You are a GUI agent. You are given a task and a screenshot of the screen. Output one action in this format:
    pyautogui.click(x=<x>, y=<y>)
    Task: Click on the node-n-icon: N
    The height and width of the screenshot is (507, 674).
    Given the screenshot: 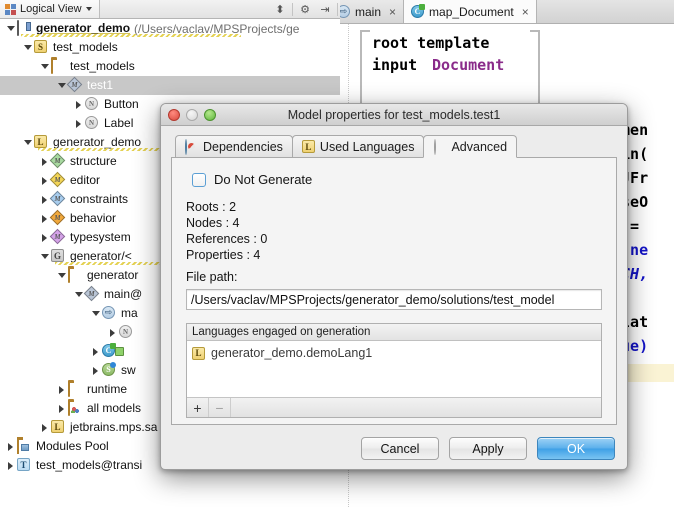 What is the action you would take?
    pyautogui.click(x=91, y=122)
    